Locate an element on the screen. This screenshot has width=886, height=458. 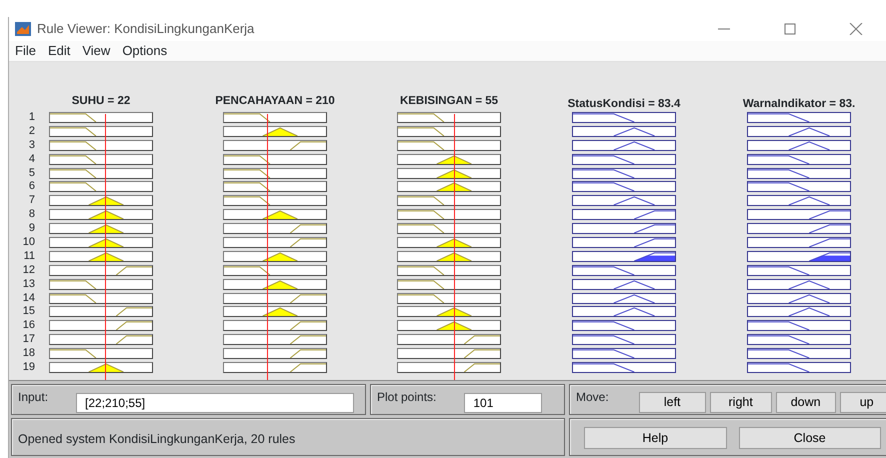
rule-number: 5 is located at coordinates (32, 174).